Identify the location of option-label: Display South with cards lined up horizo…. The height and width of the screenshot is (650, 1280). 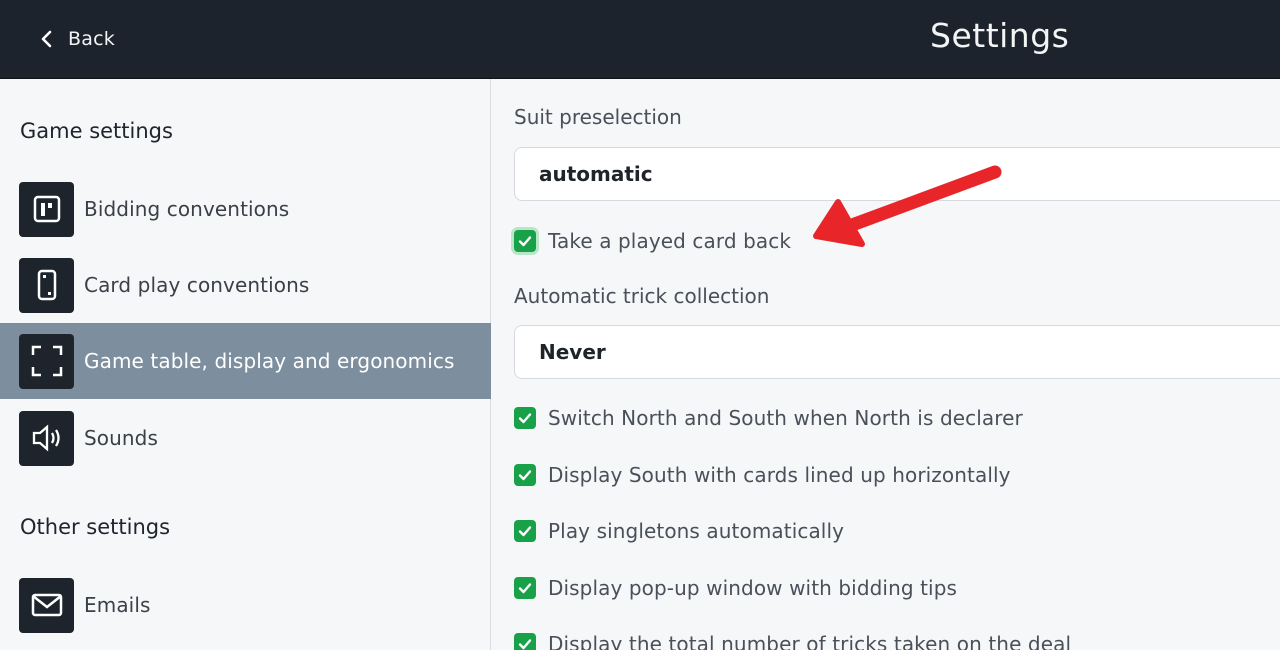
(779, 475).